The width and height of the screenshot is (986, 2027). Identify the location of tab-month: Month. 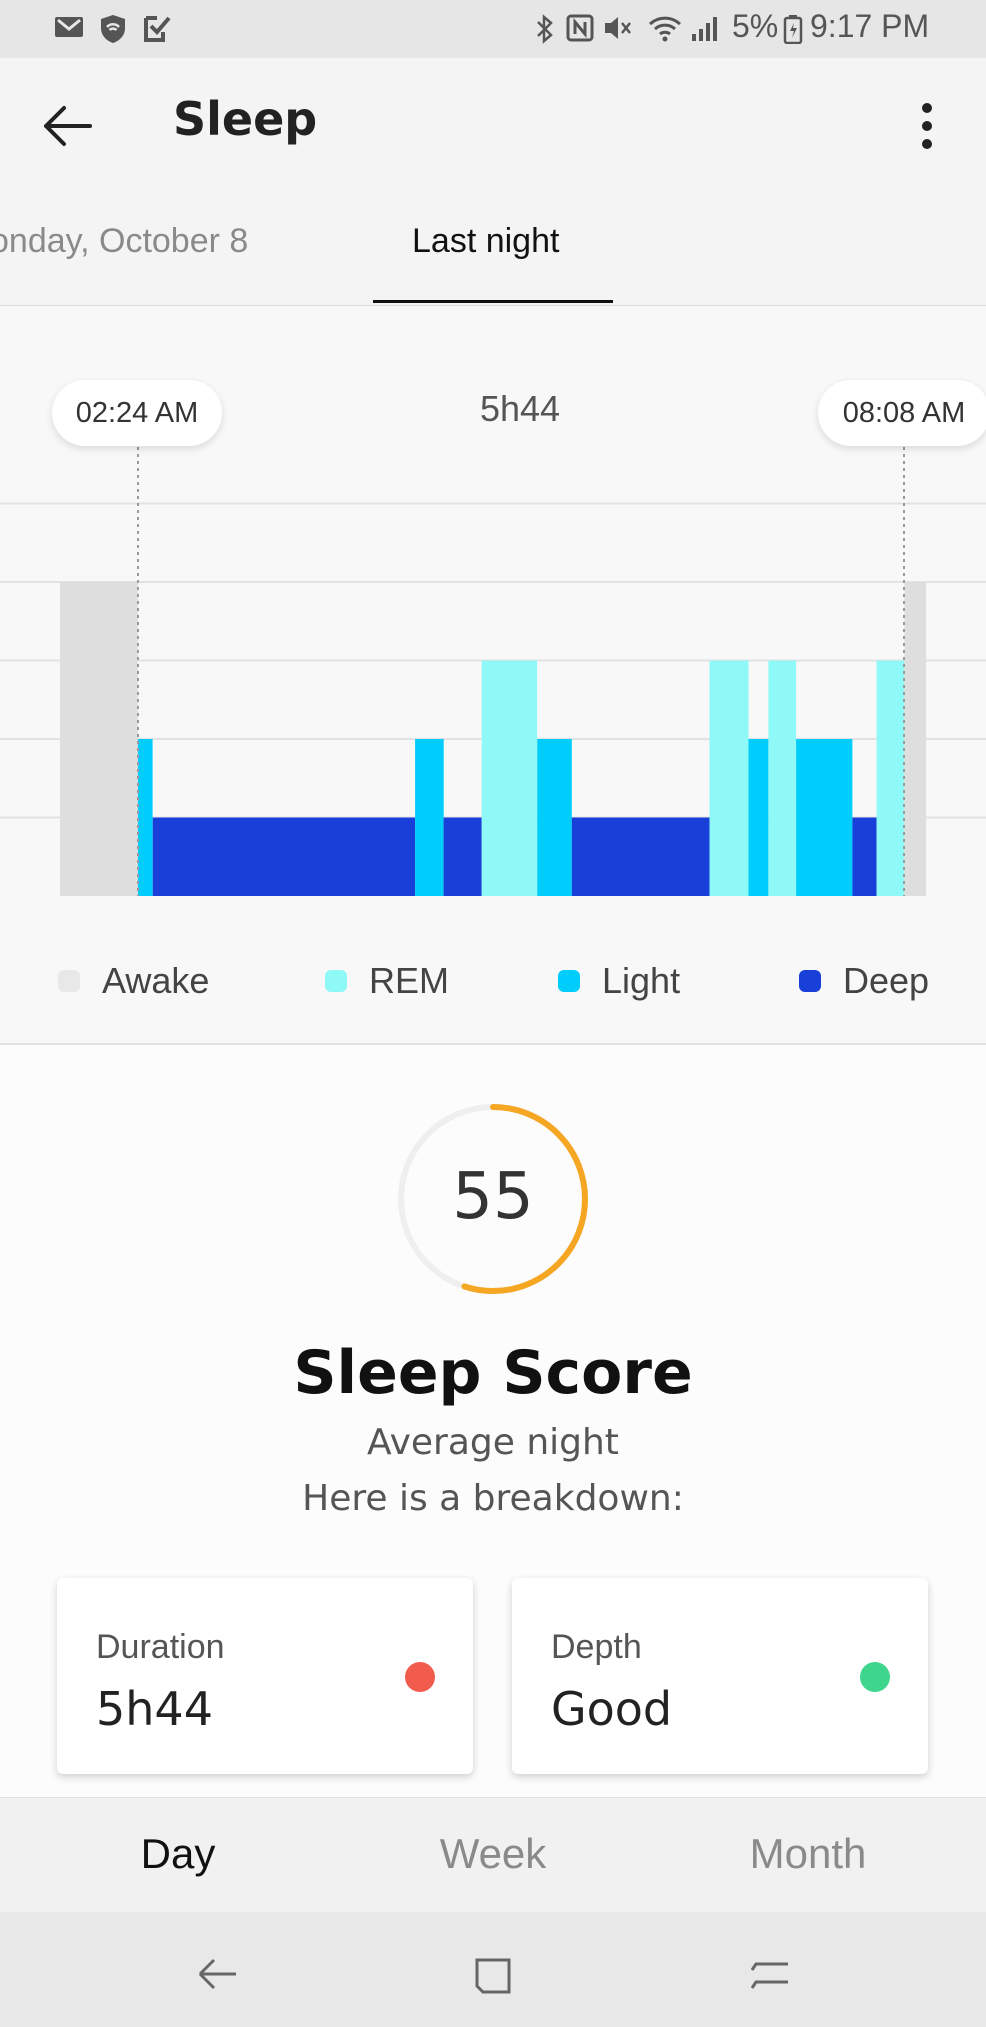
(808, 1854).